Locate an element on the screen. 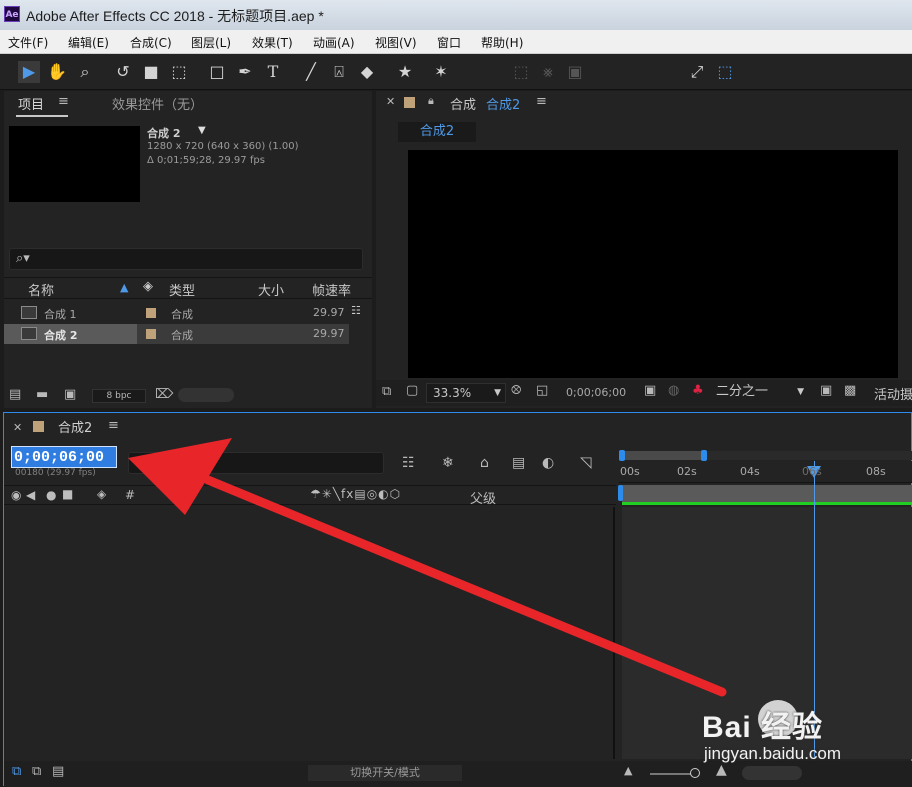  watermark-brand: Bai 经验 is located at coordinates (763, 727).